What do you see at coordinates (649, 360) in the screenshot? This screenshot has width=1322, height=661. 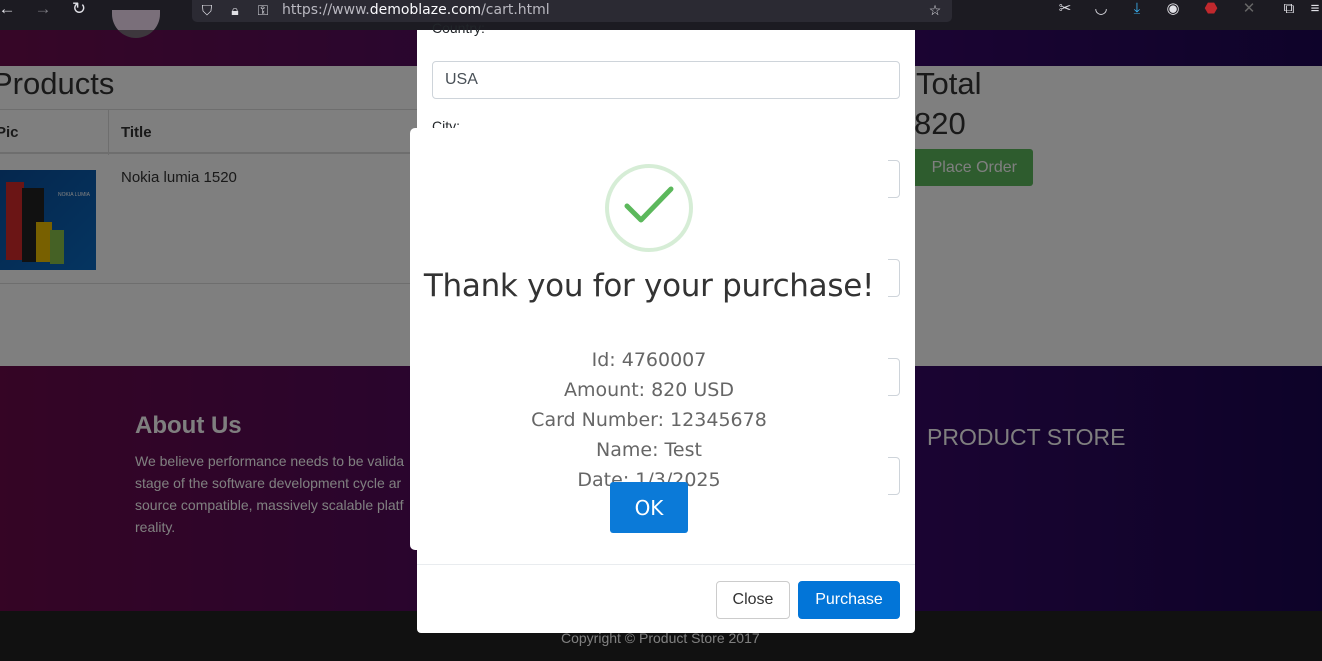 I see `order-id: Id: 4760007` at bounding box center [649, 360].